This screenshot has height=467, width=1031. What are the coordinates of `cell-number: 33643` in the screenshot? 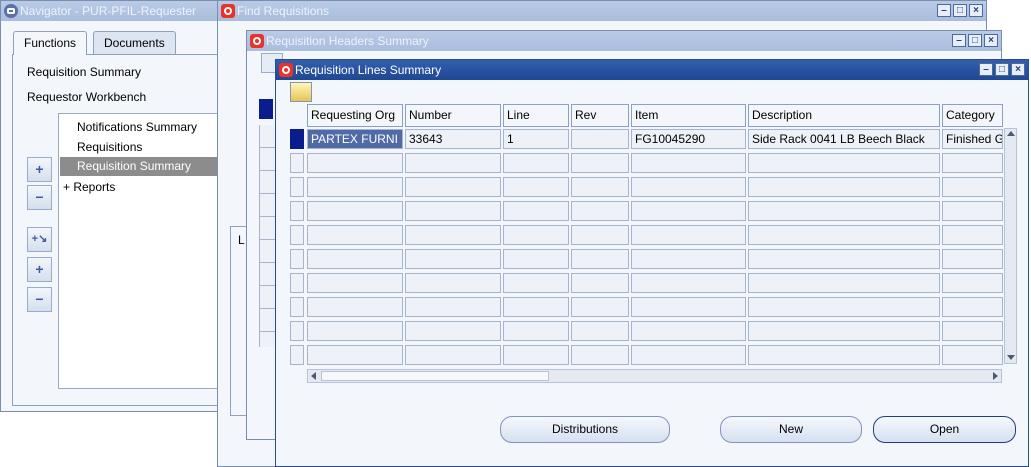 It's located at (453, 139).